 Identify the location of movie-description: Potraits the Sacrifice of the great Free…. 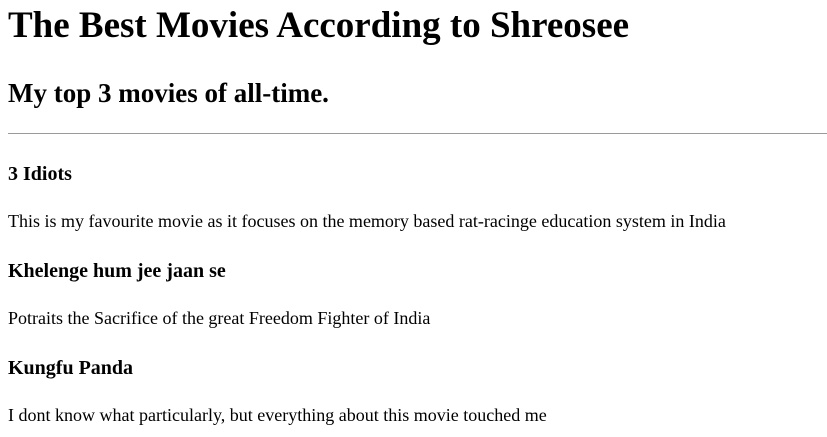
(219, 318).